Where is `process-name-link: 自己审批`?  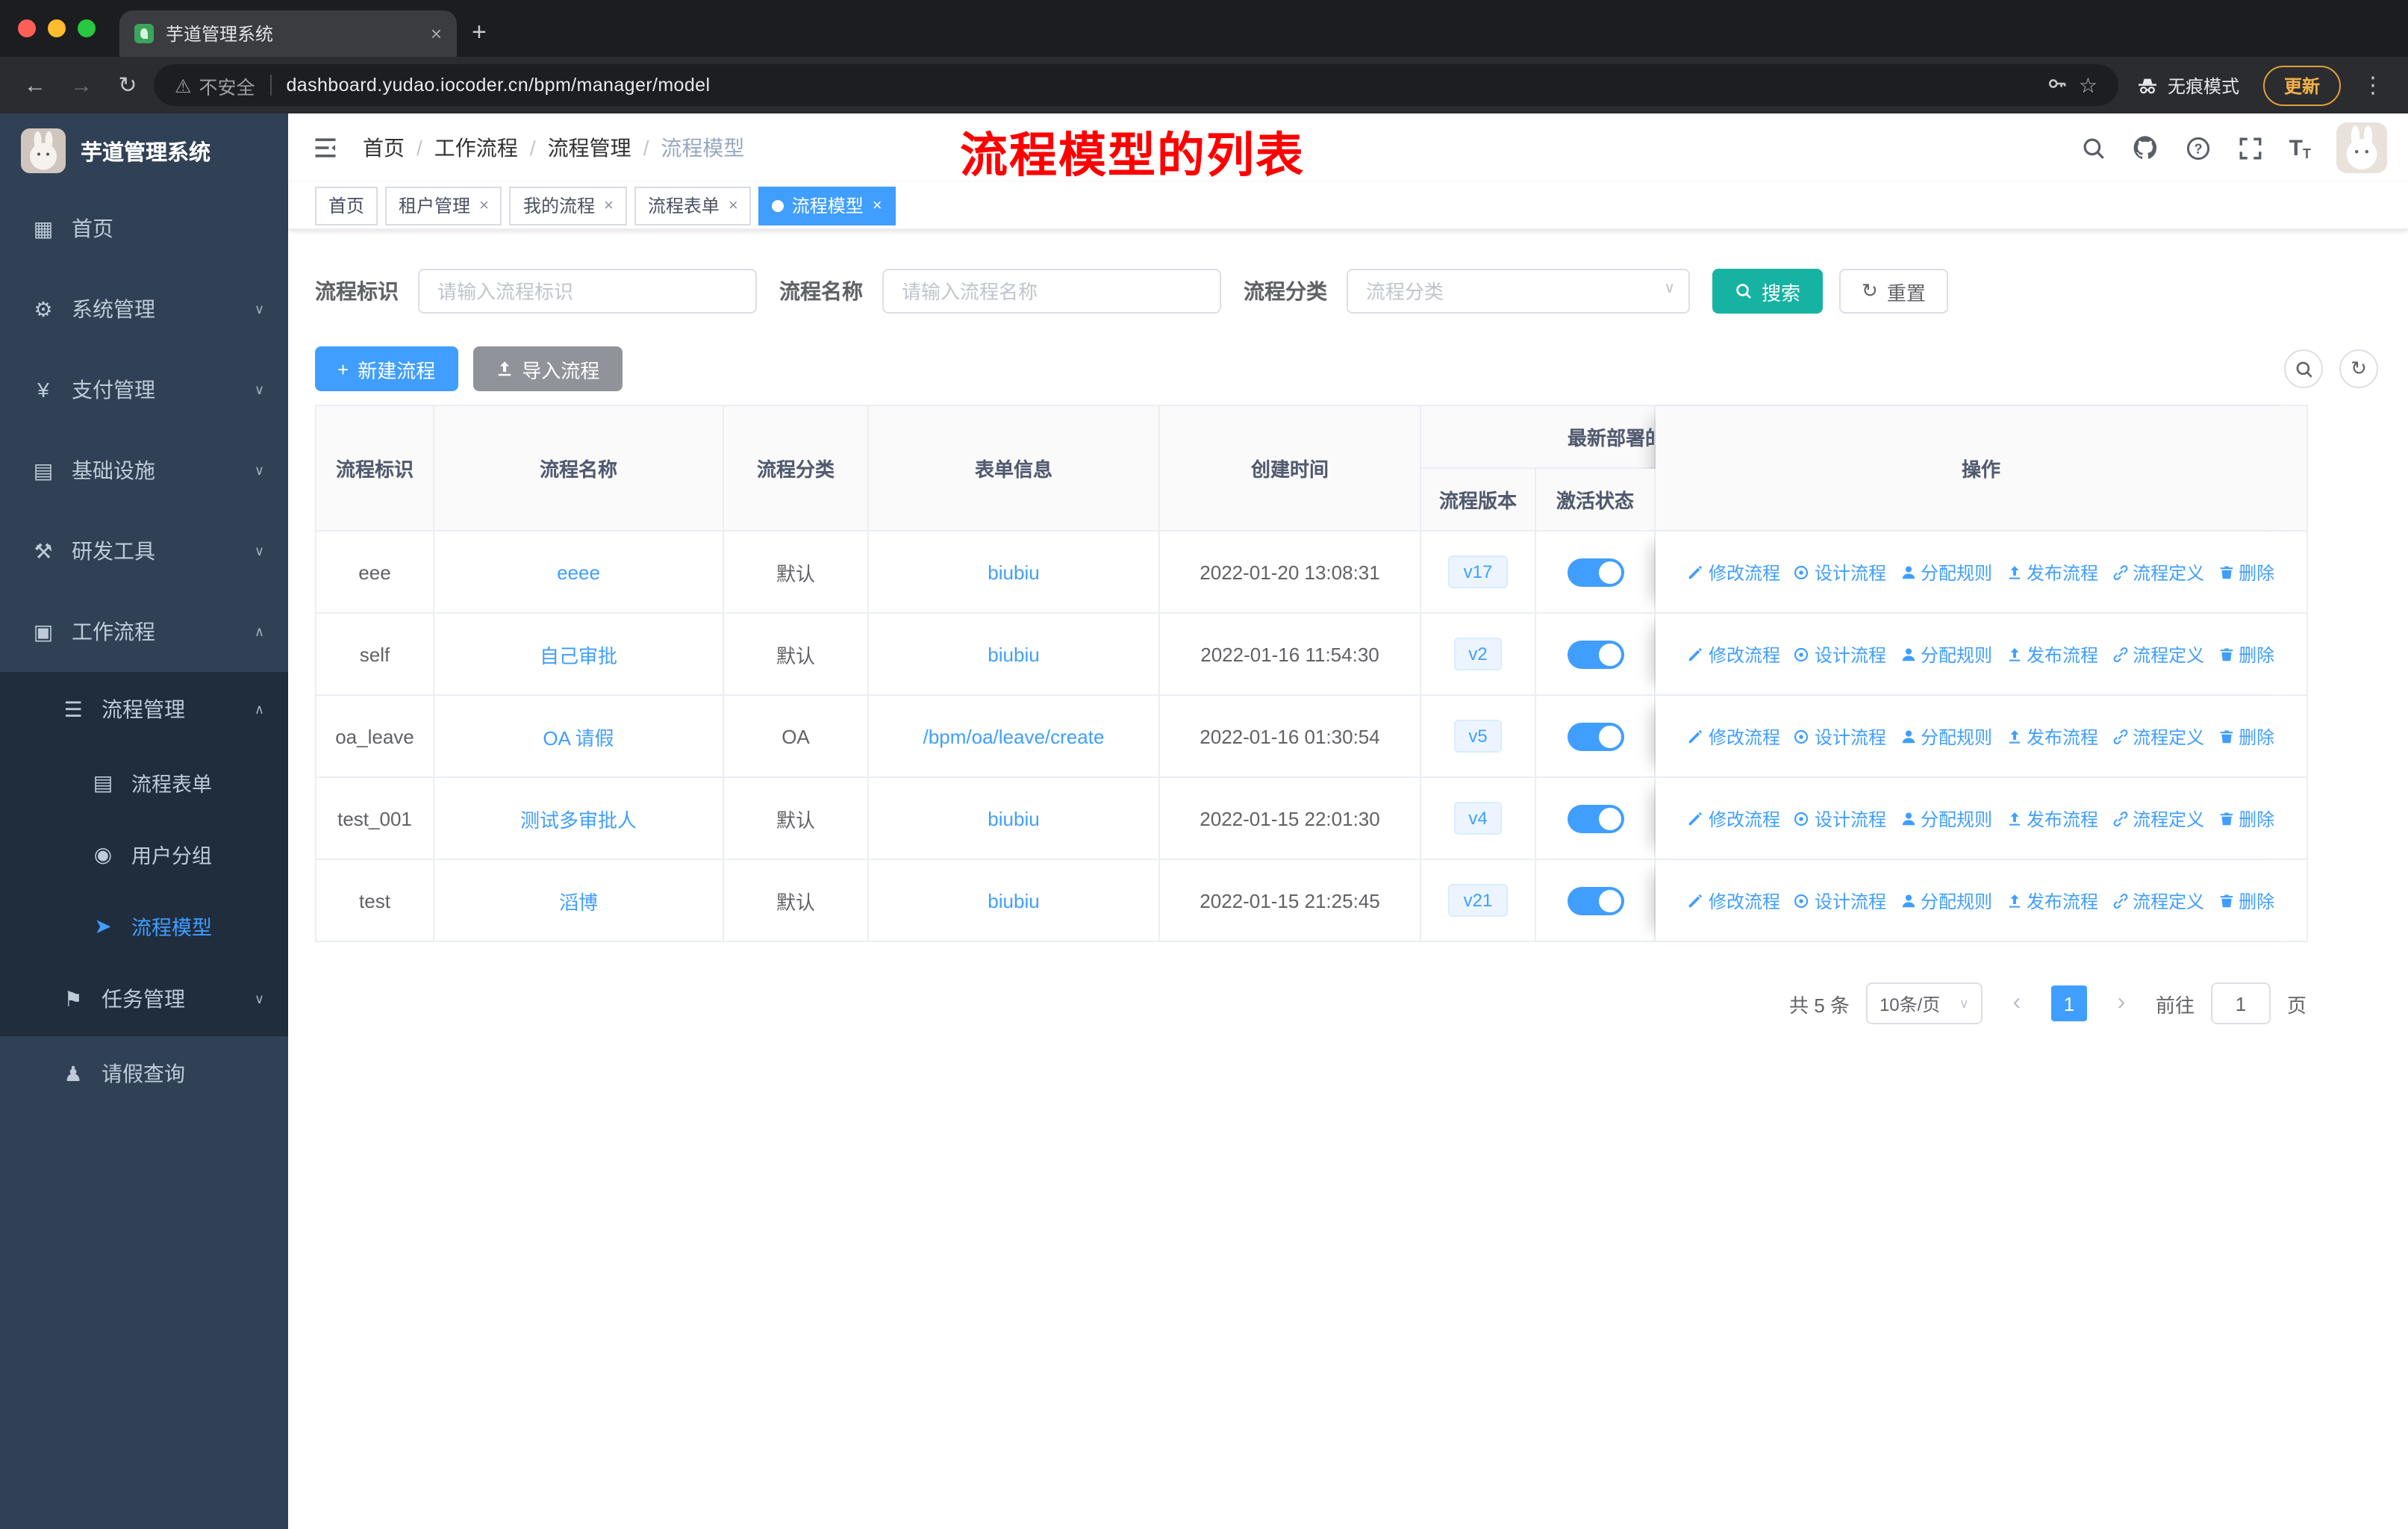
process-name-link: 自己审批 is located at coordinates (578, 656).